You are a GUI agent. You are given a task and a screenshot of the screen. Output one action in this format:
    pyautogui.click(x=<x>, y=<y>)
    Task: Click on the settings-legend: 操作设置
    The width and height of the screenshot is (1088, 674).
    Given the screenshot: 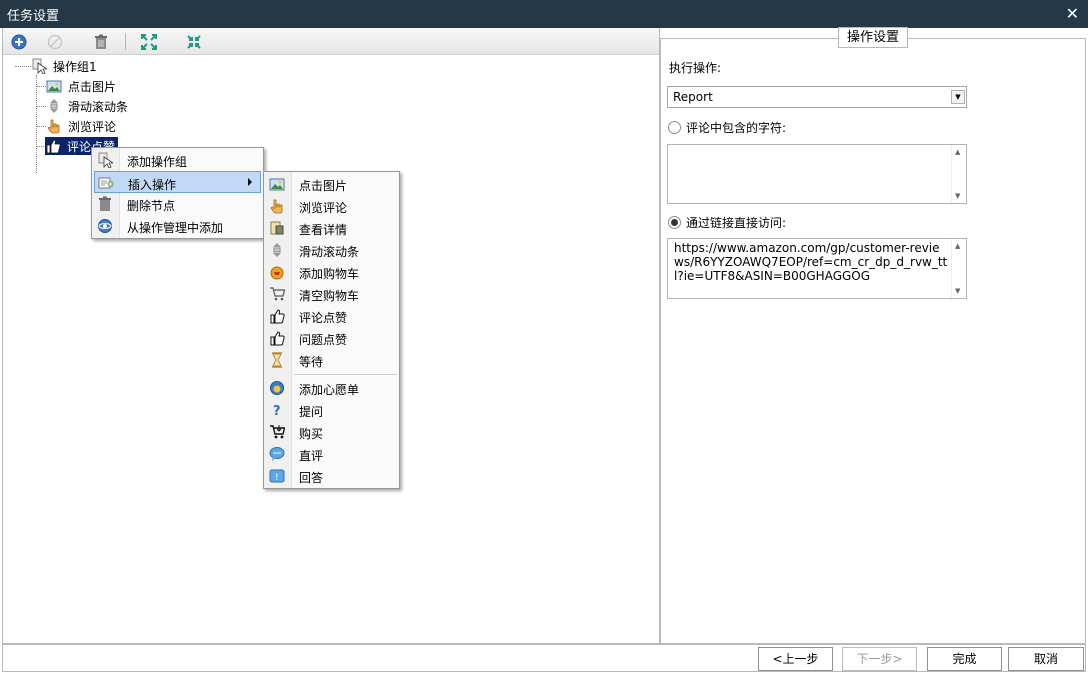 What is the action you would take?
    pyautogui.click(x=873, y=37)
    